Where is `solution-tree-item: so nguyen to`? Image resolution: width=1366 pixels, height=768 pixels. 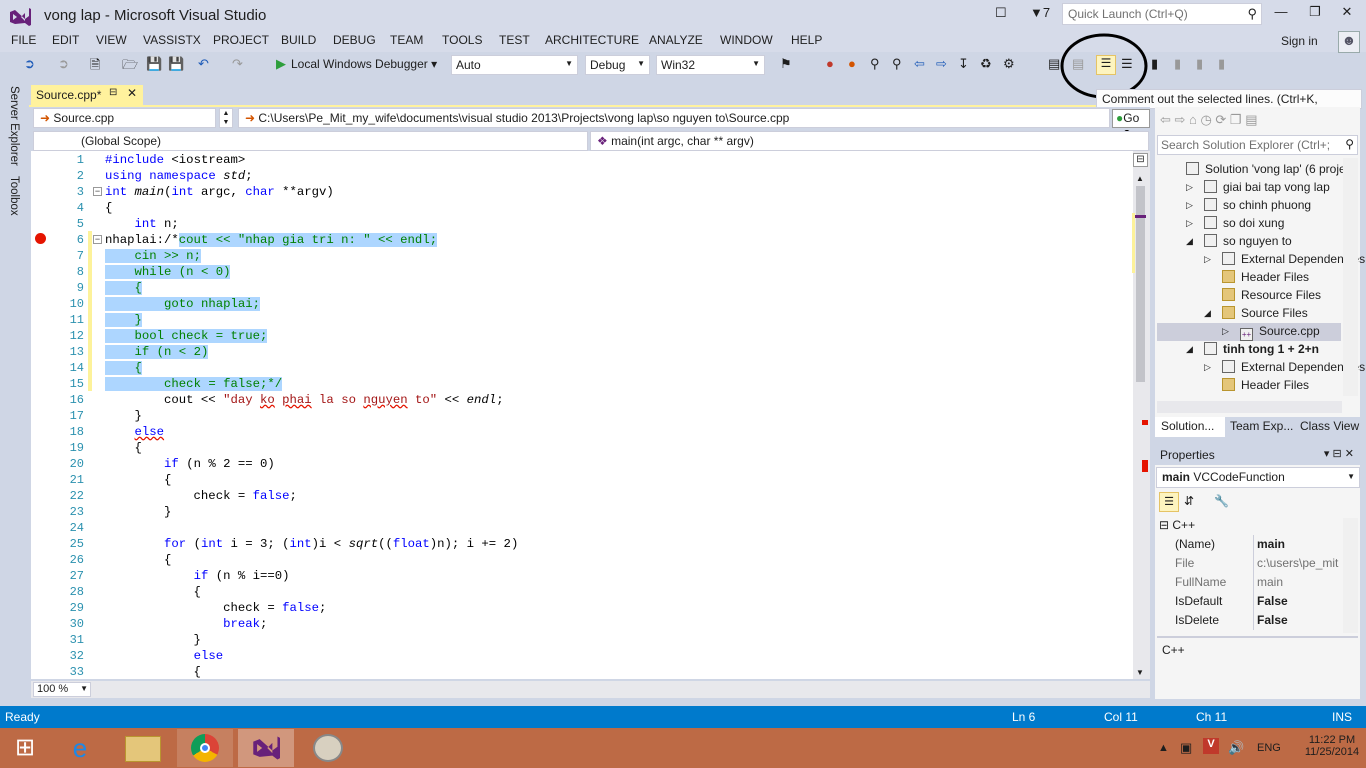 solution-tree-item: so nguyen to is located at coordinates (1248, 241).